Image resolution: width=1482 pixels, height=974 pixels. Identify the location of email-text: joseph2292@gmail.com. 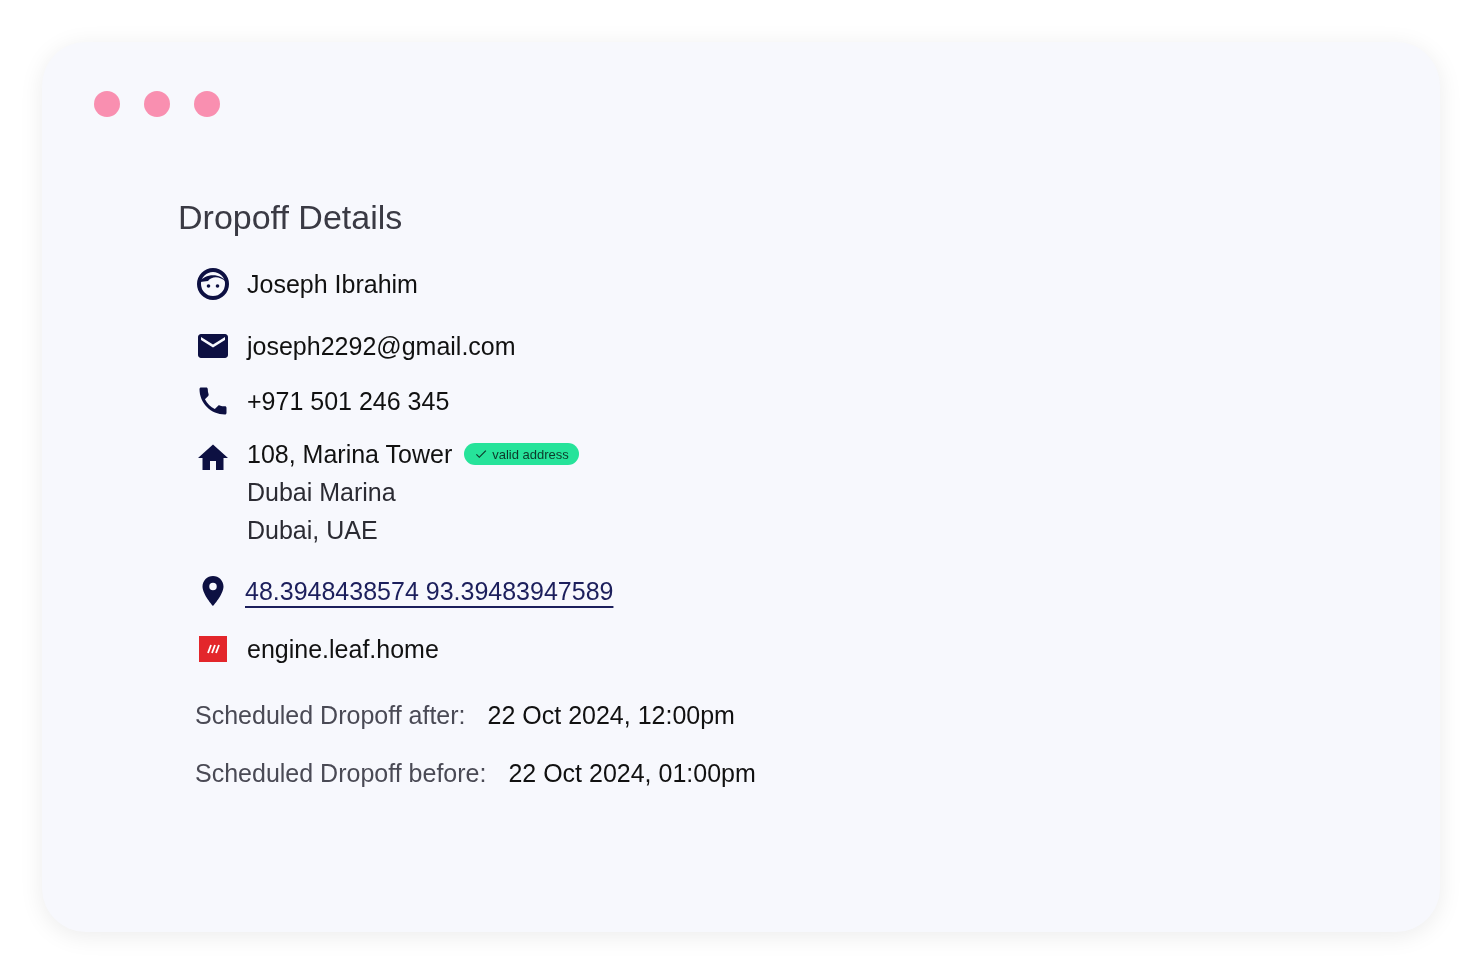
(381, 346).